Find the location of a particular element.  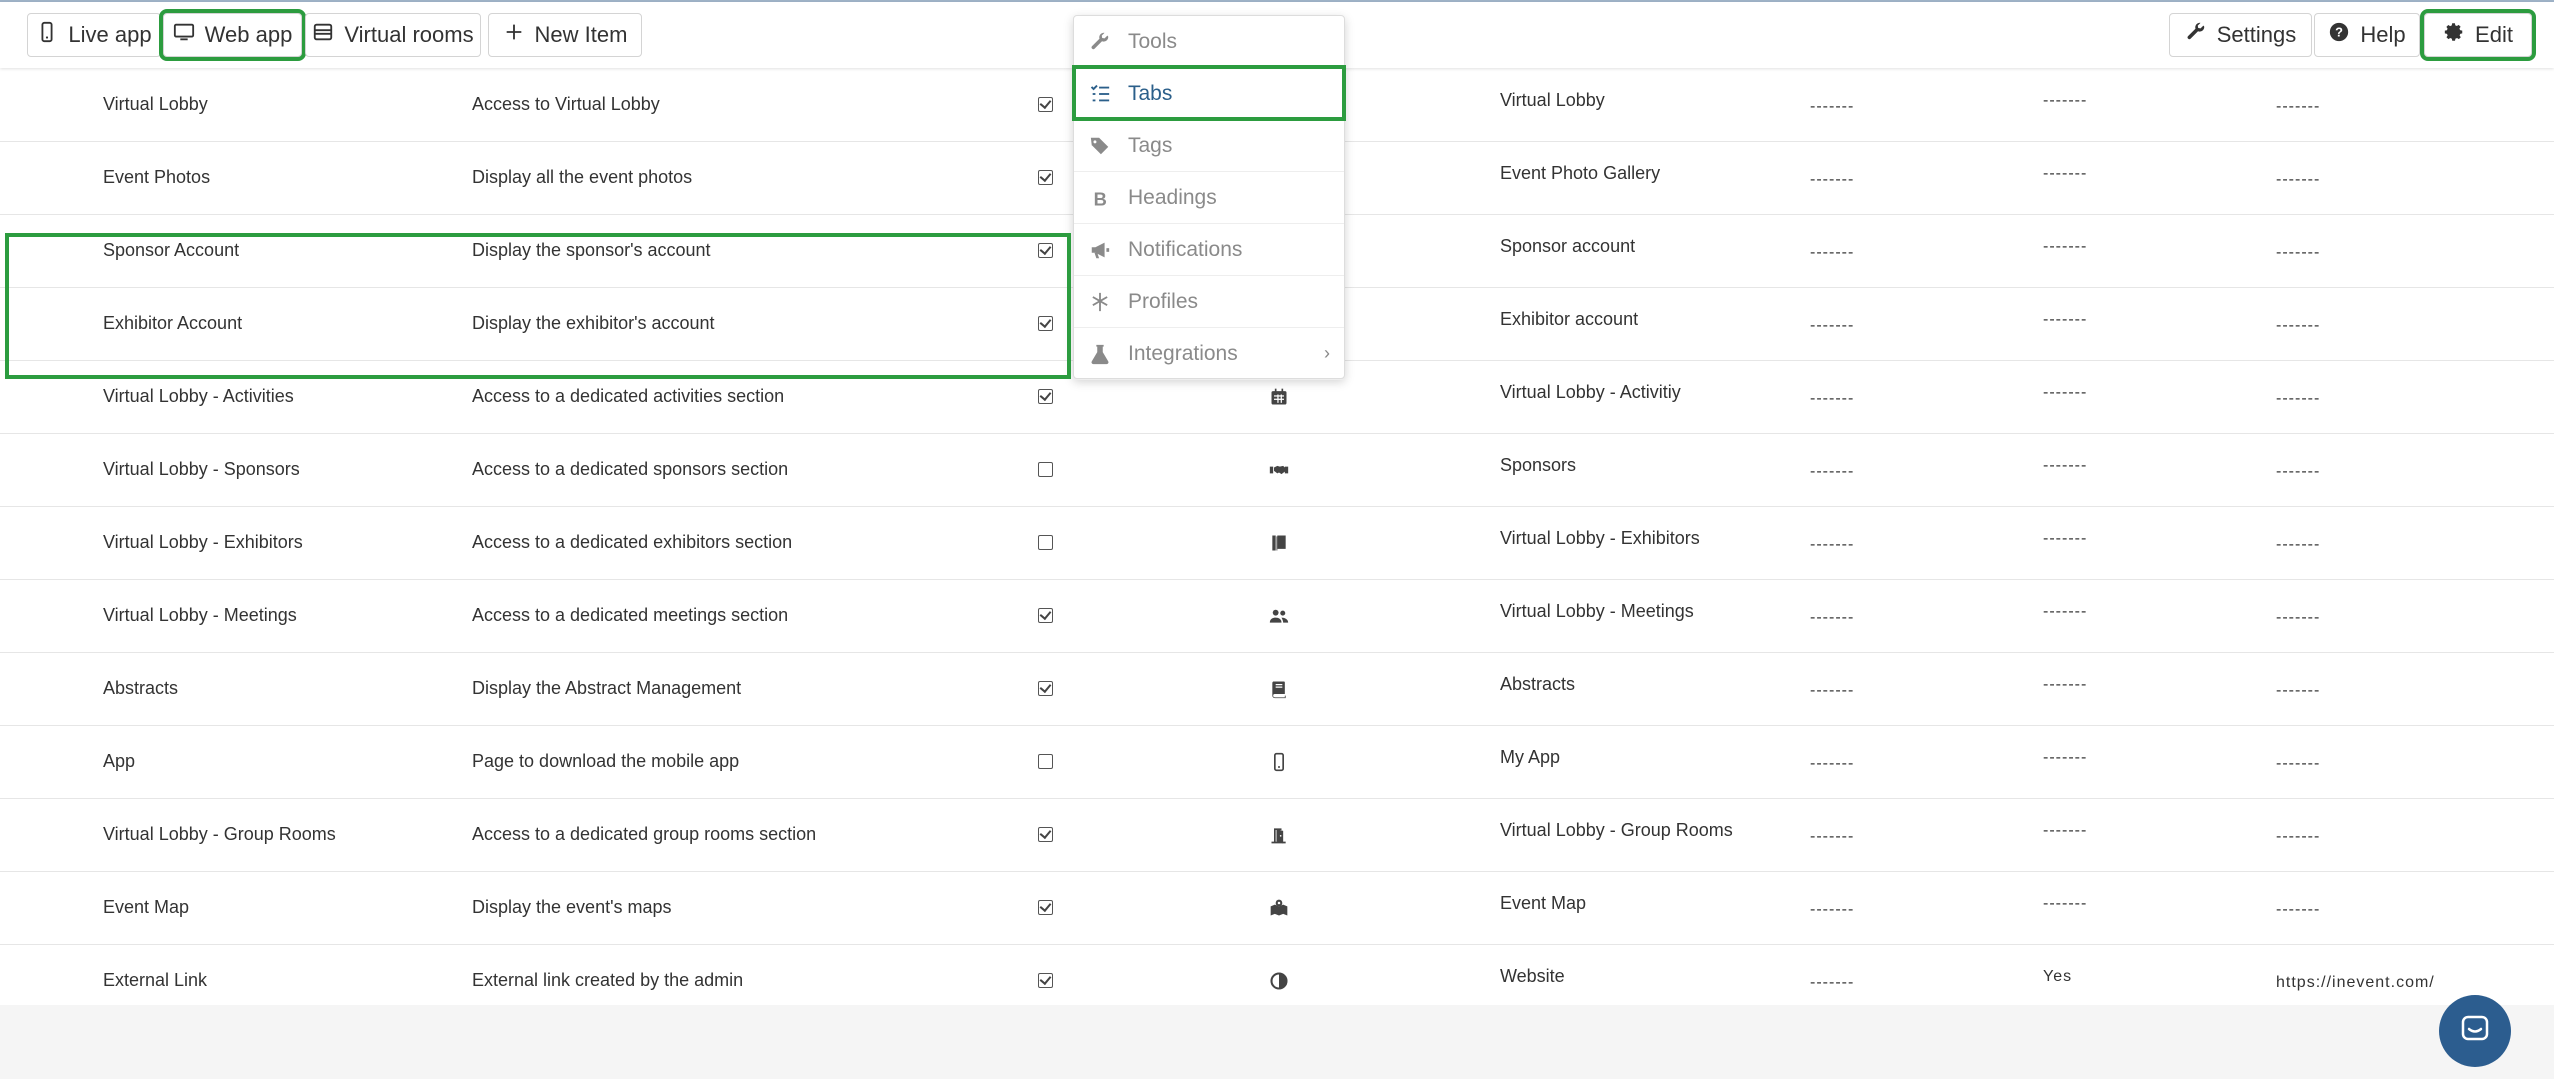

new-item-button: New Item is located at coordinates (565, 35).